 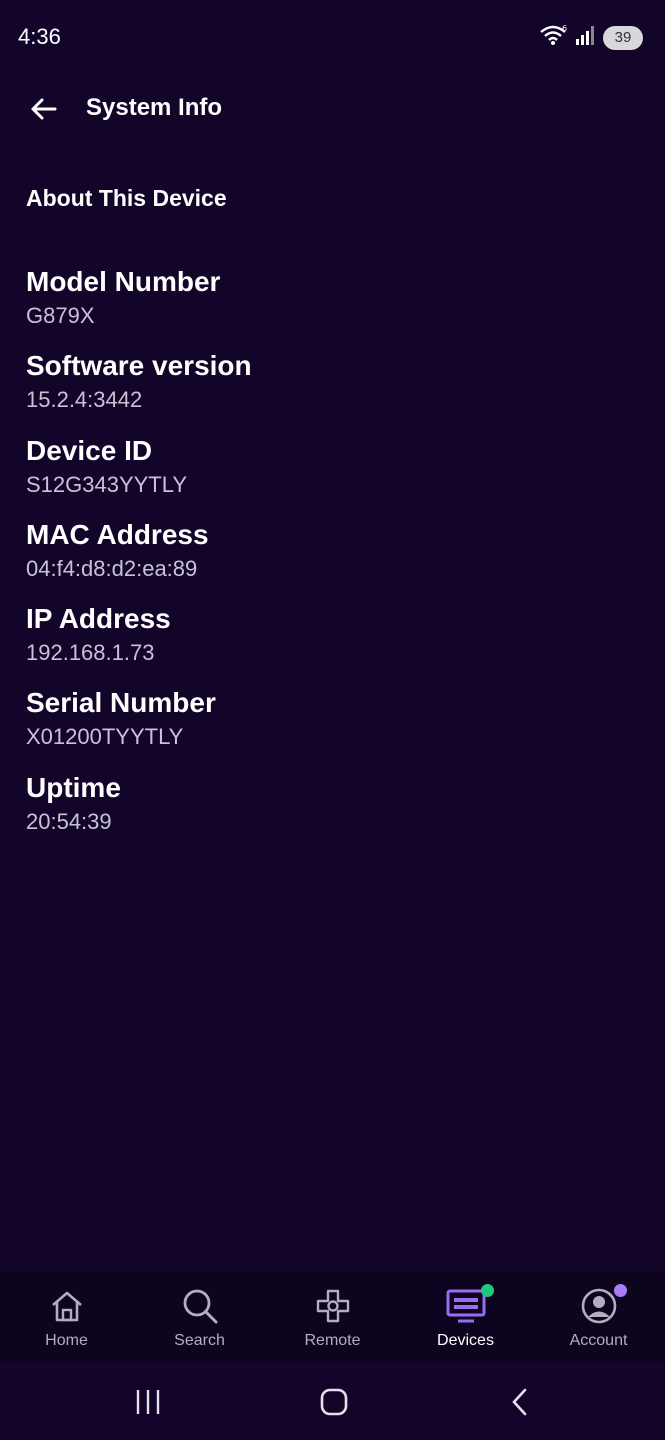 What do you see at coordinates (126, 198) in the screenshot?
I see `section-title: About This Device` at bounding box center [126, 198].